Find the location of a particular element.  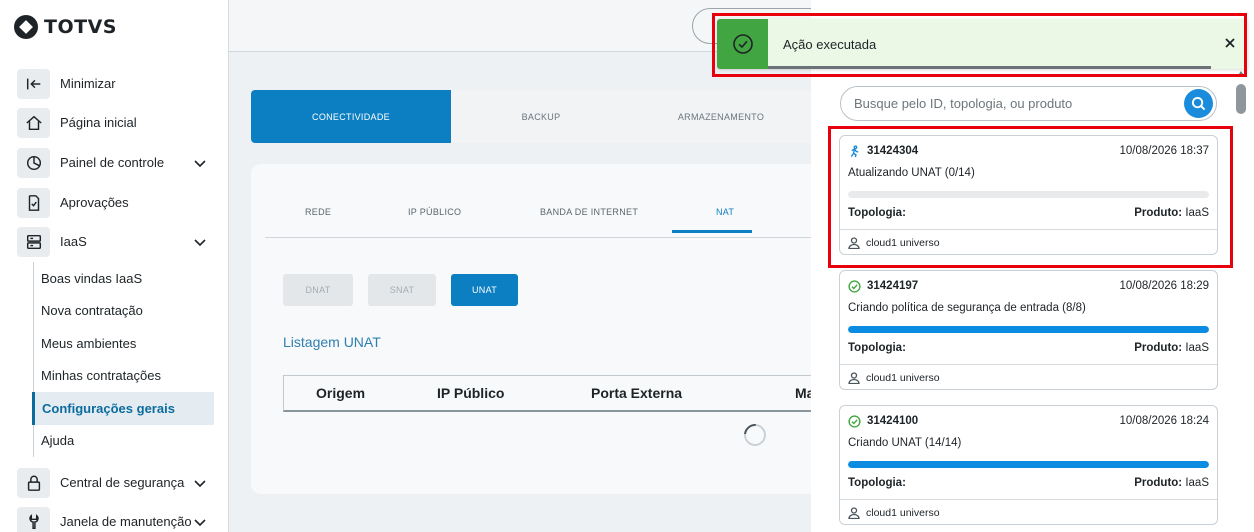

task-description: Atualizando UNAT (0/14) is located at coordinates (911, 173).